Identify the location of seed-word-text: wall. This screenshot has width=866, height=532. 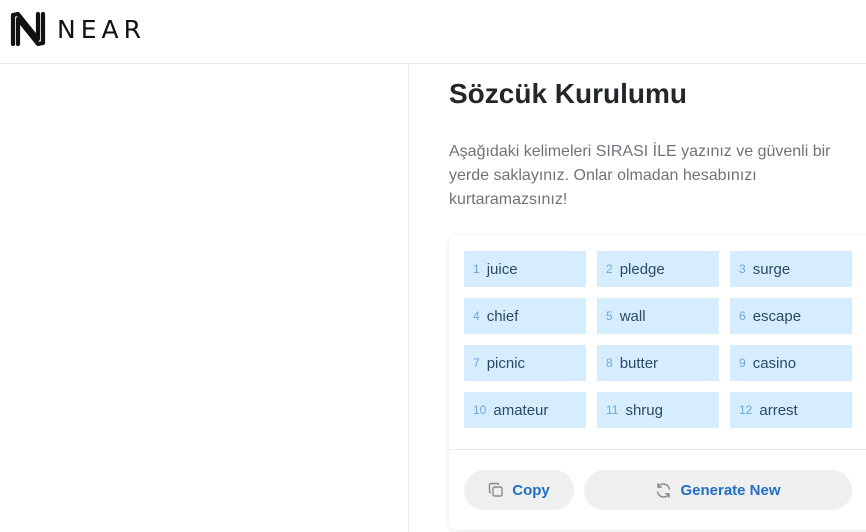
(632, 316).